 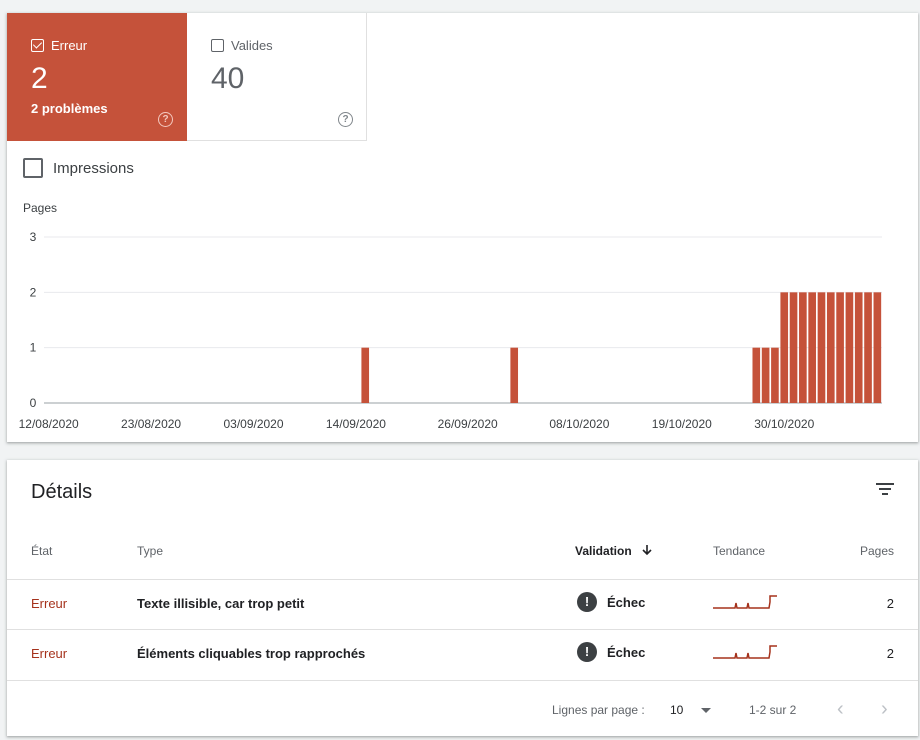 I want to click on impressions-checkbox, so click(x=33, y=168).